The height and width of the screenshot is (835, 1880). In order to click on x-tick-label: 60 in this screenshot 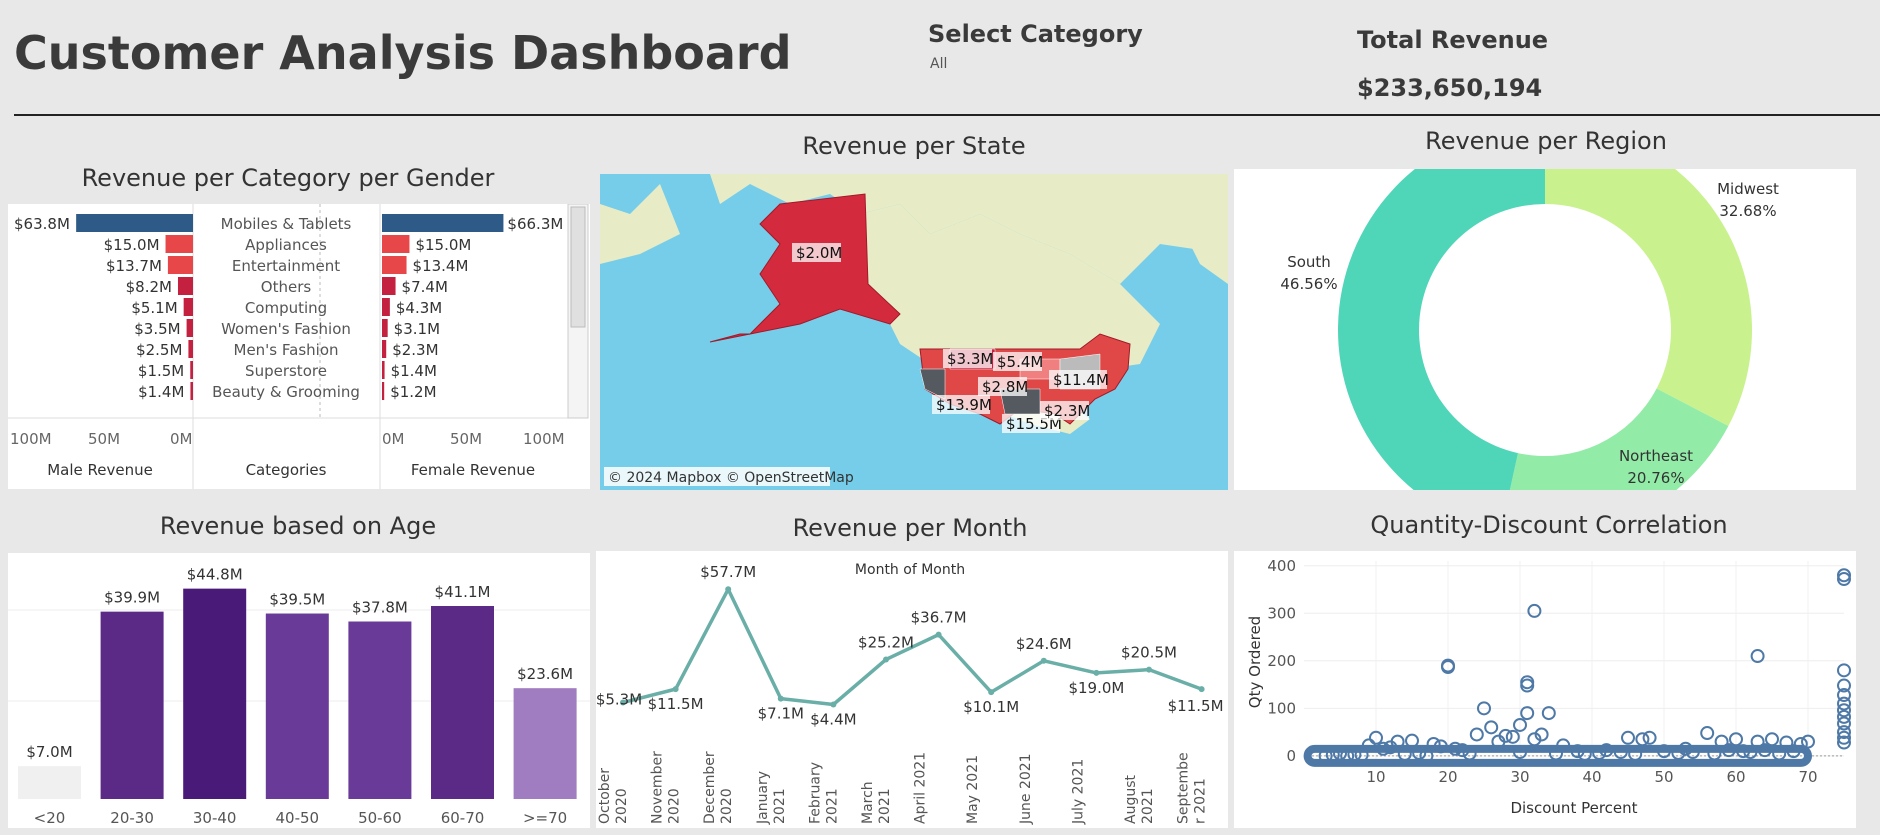, I will do `click(1735, 777)`.